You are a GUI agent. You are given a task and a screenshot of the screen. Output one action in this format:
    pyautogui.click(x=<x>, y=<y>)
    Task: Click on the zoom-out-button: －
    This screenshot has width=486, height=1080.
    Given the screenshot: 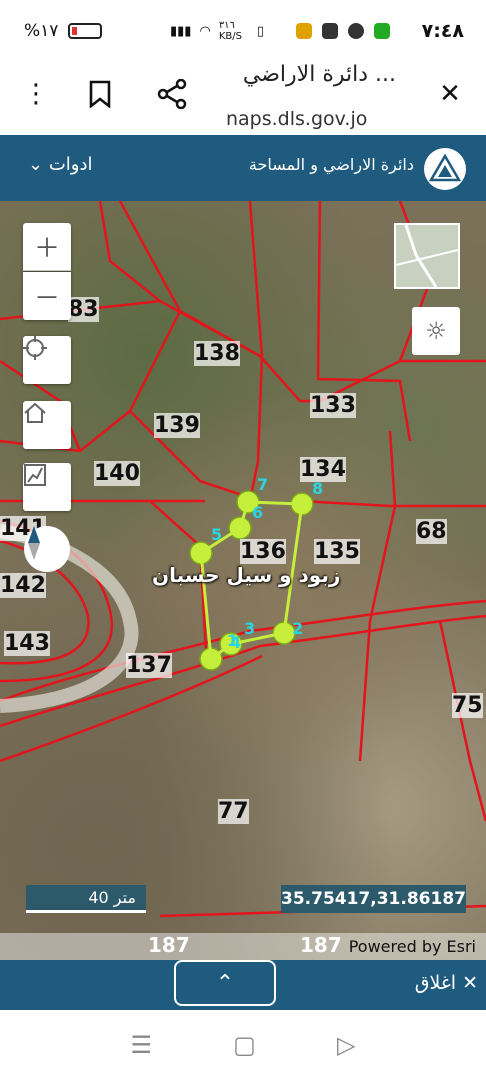 What is the action you would take?
    pyautogui.click(x=47, y=296)
    